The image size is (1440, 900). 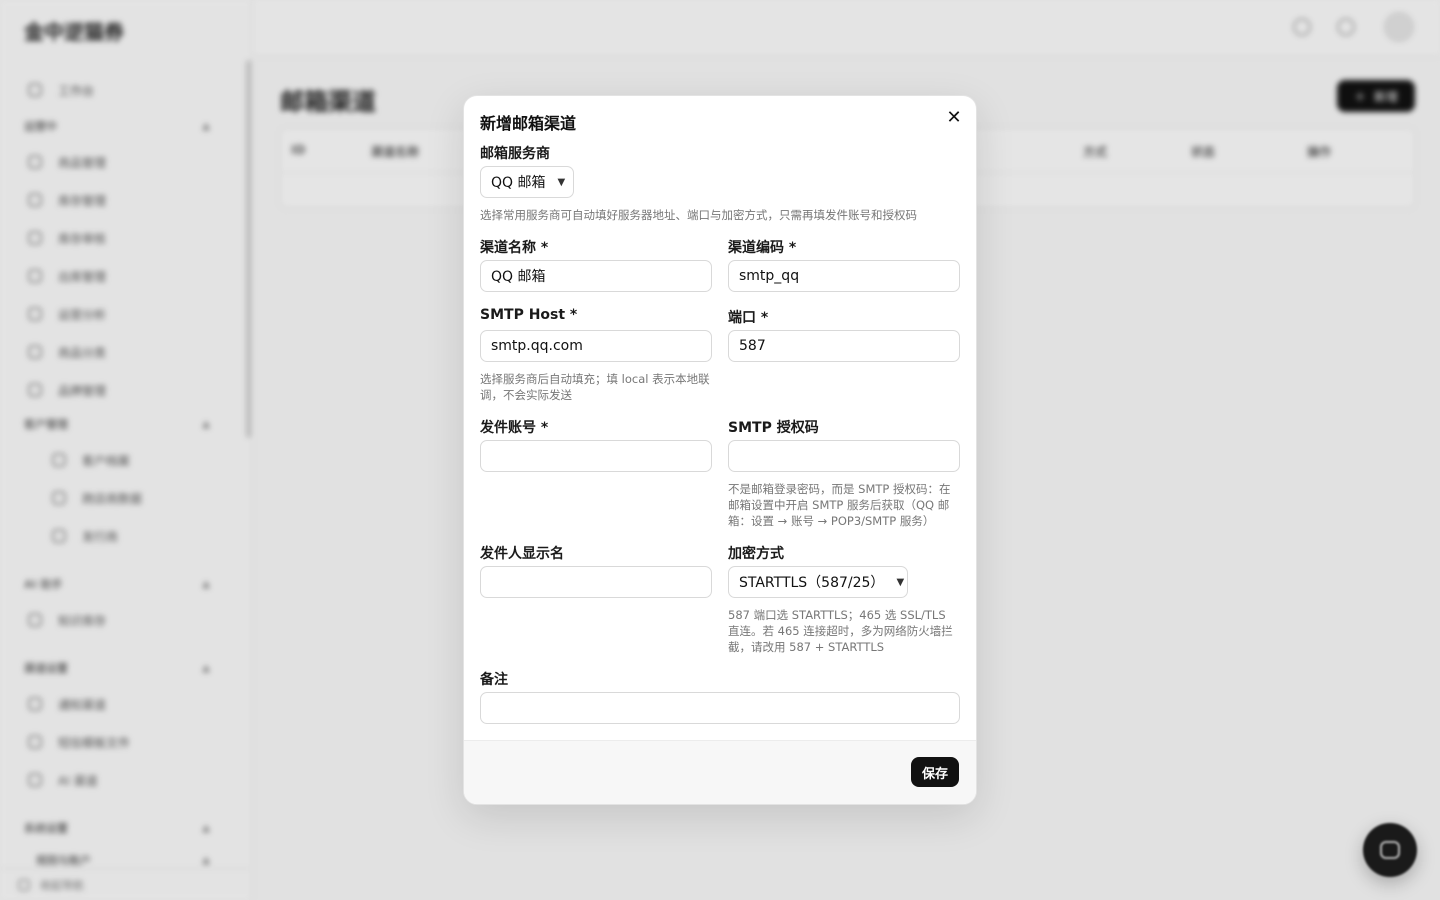 What do you see at coordinates (494, 680) in the screenshot?
I see `remark-label: 备注` at bounding box center [494, 680].